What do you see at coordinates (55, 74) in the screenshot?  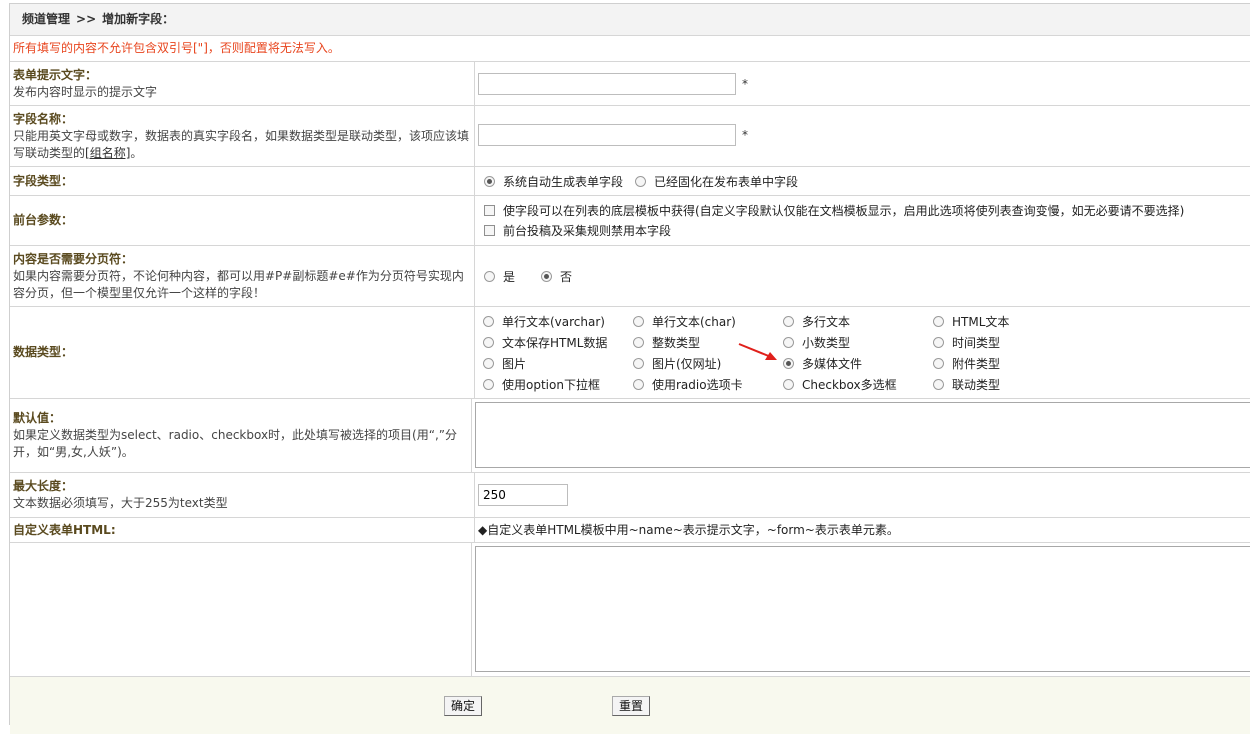 I see `hint-text-label: 表单提示文字：` at bounding box center [55, 74].